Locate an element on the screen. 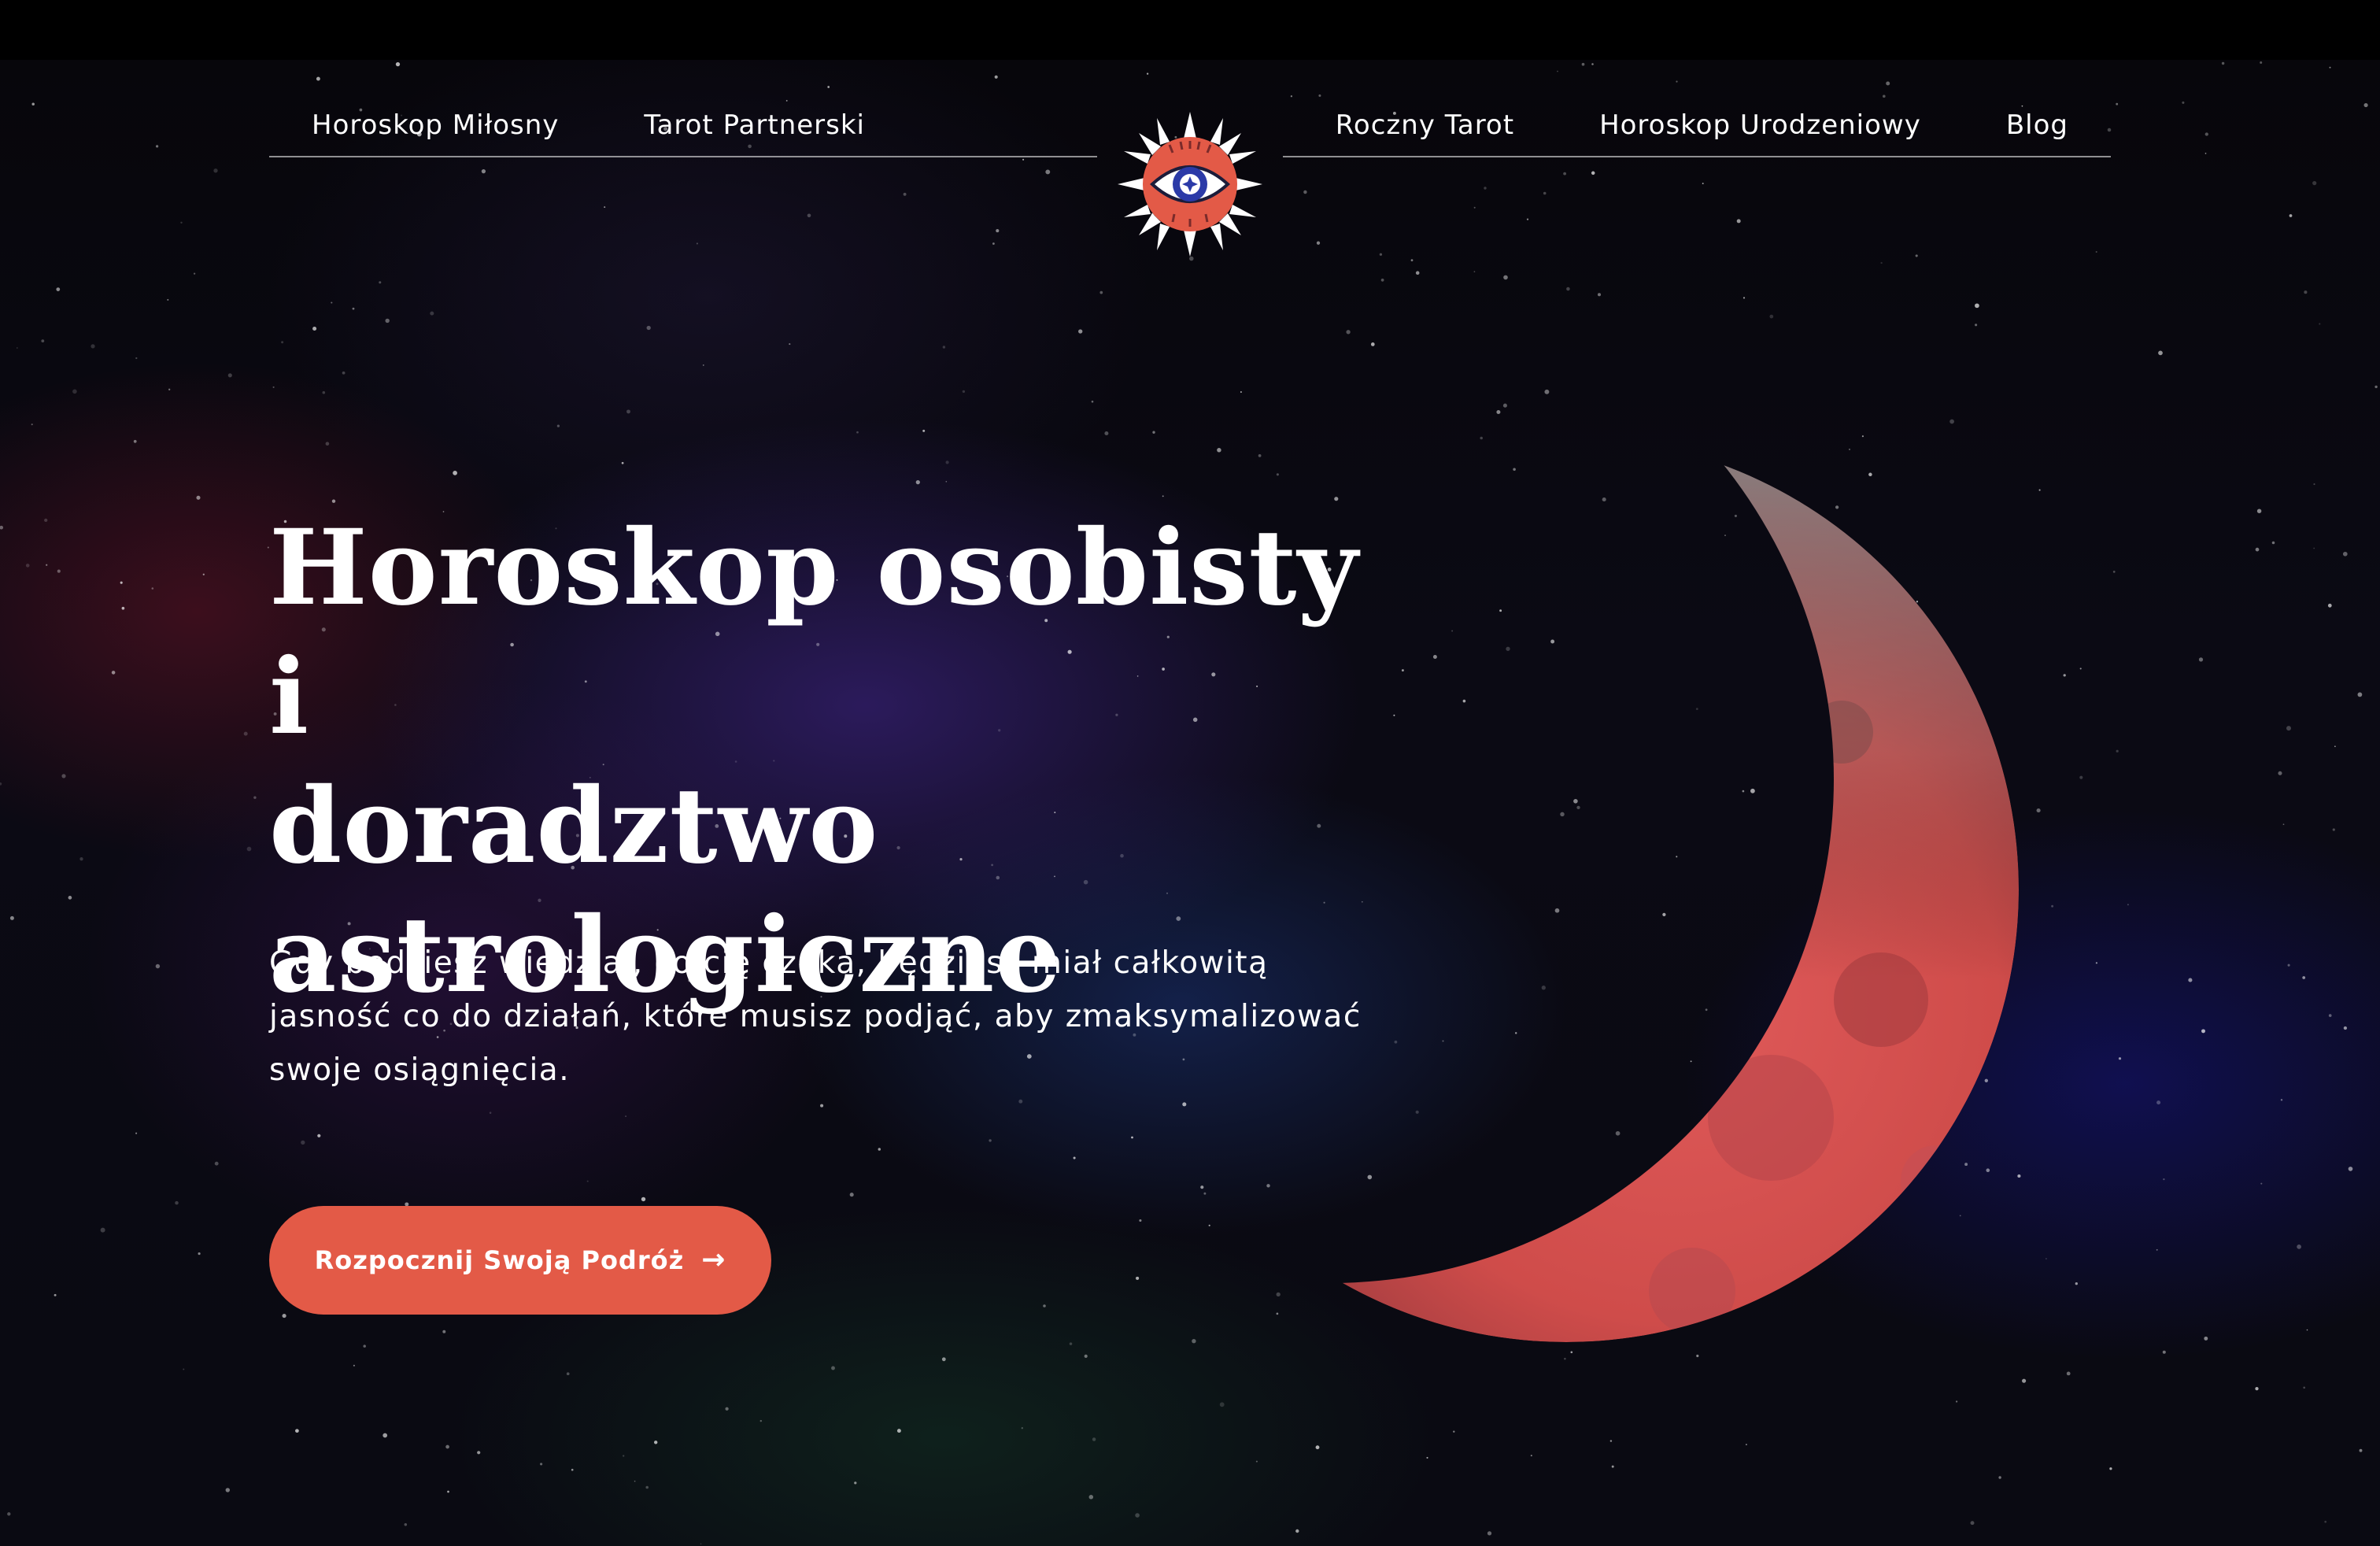 The height and width of the screenshot is (1546, 2380). nav-left-group: Horoskop Miłosny Tarot Partnerski is located at coordinates (683, 125).